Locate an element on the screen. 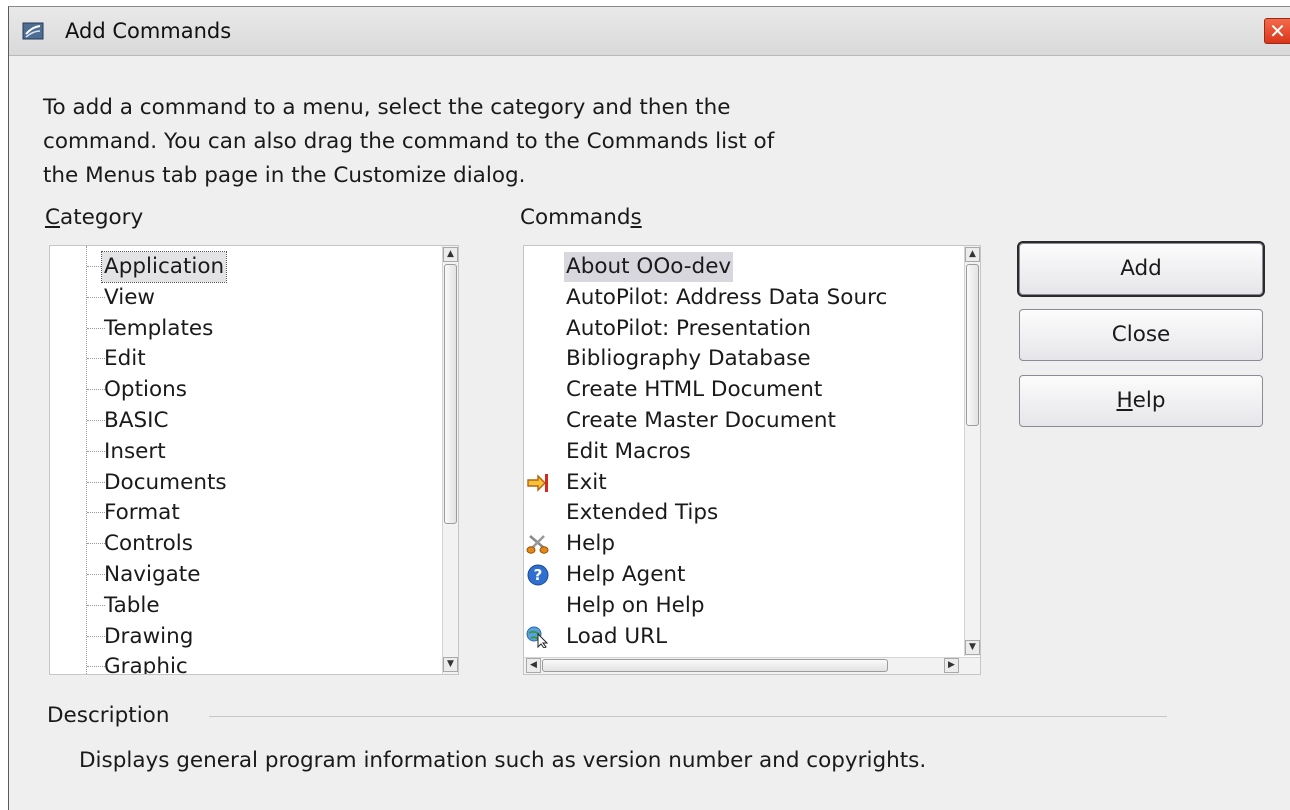 Image resolution: width=1290 pixels, height=810 pixels. category-item: Options is located at coordinates (245, 390).